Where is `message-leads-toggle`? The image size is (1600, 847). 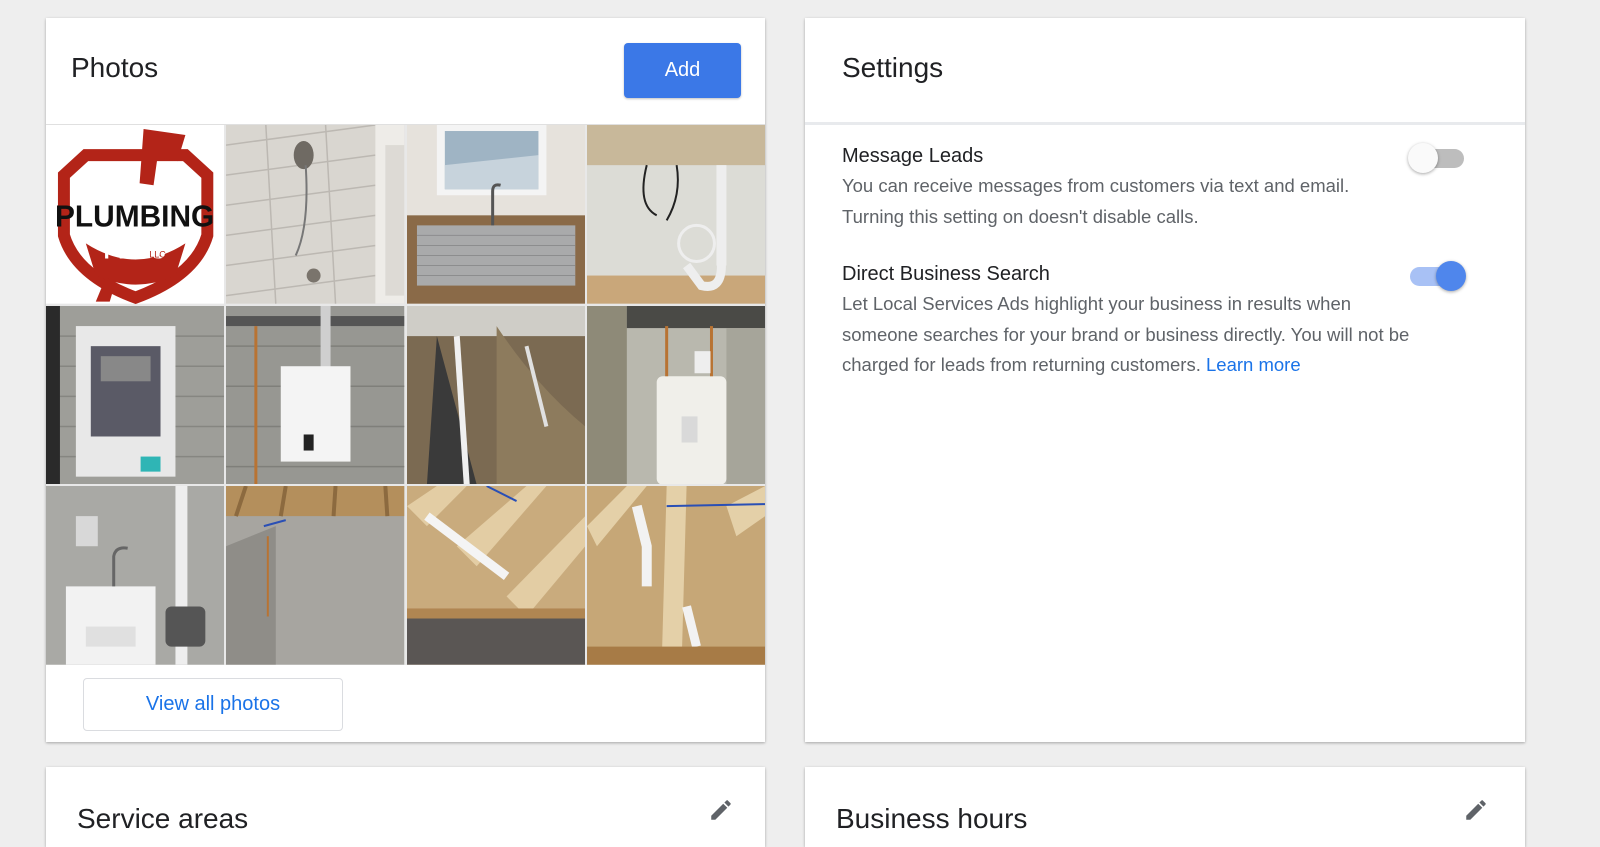 message-leads-toggle is located at coordinates (1437, 158).